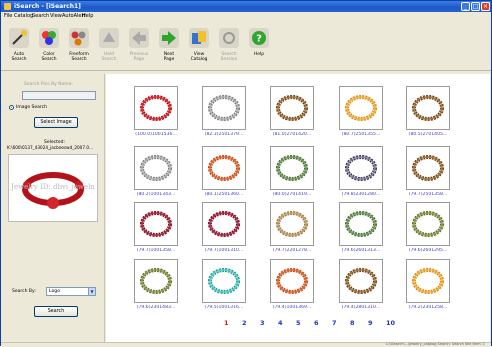 This screenshot has width=492, height=347. I want to click on page-link-2: 2, so click(244, 323).